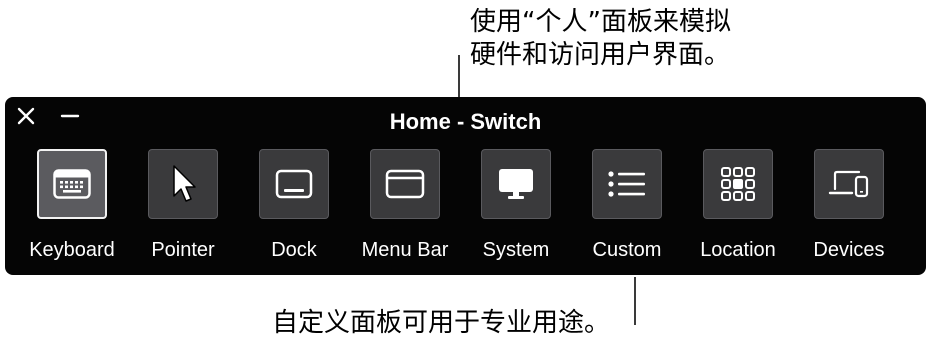  What do you see at coordinates (600, 55) in the screenshot?
I see `top-callout-line-2: 硬件和访问用户界面。` at bounding box center [600, 55].